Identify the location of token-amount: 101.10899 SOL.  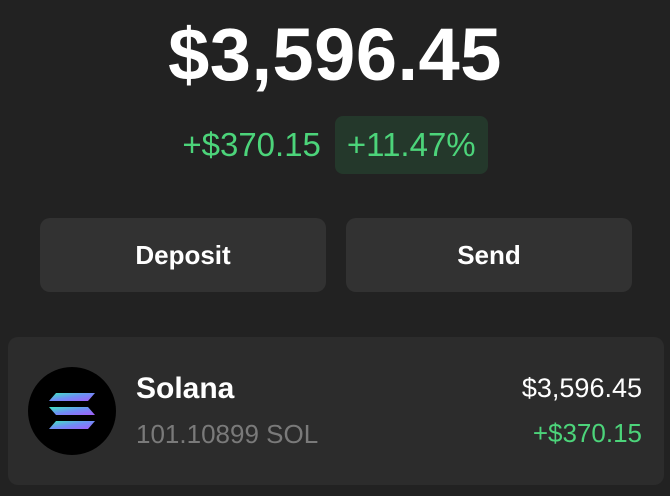
(227, 434).